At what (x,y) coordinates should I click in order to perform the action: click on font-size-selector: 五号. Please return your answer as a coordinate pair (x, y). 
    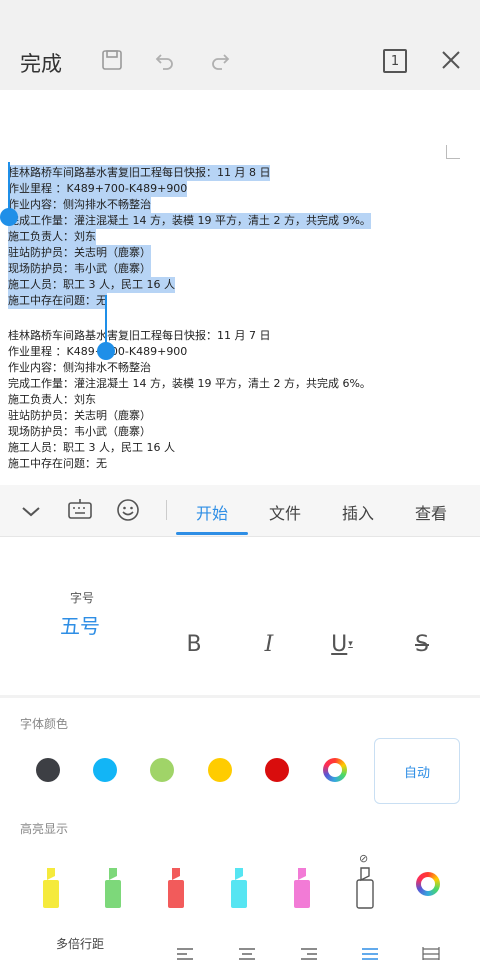
    Looking at the image, I should click on (80, 624).